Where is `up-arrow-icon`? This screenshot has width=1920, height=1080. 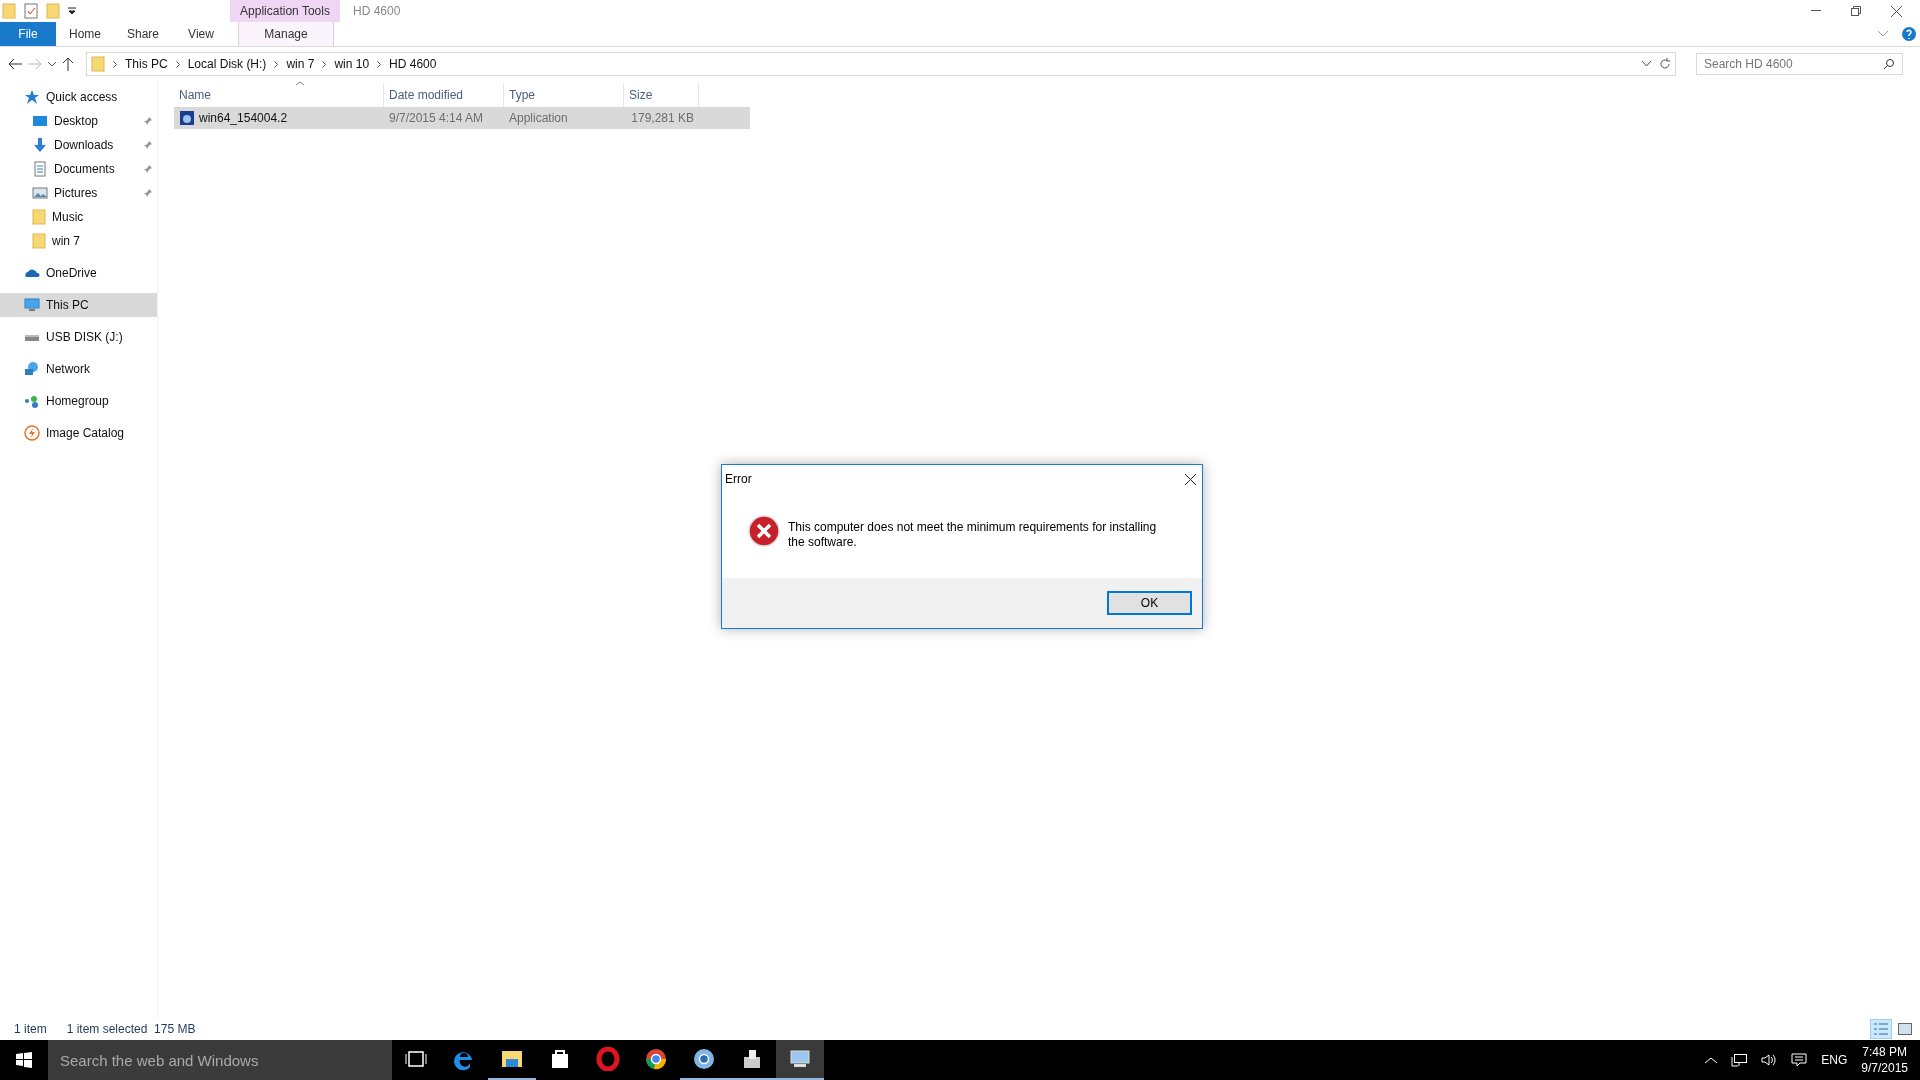 up-arrow-icon is located at coordinates (68, 64).